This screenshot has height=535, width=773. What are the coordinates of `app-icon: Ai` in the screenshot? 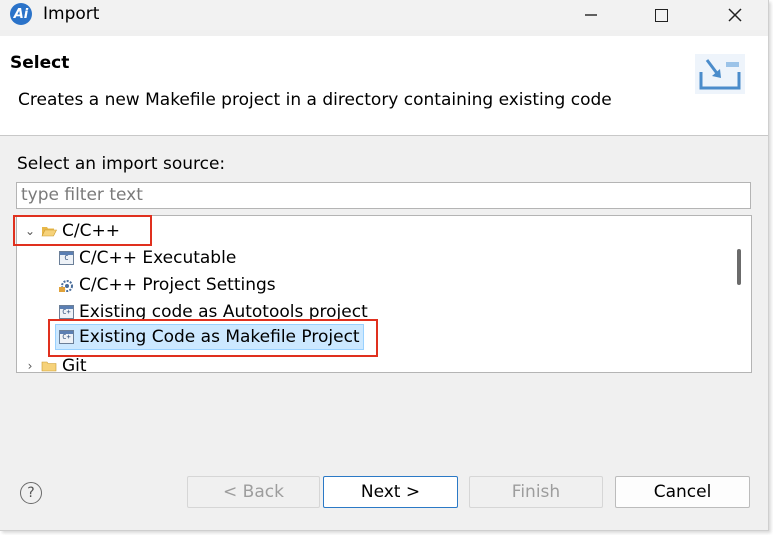 It's located at (21, 14).